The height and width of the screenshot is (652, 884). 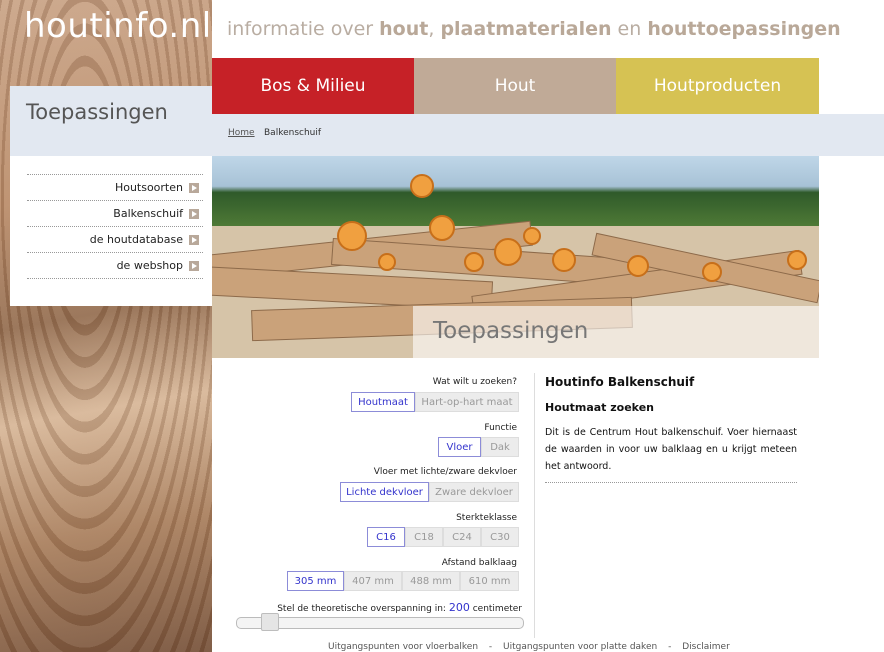 What do you see at coordinates (424, 537) in the screenshot?
I see `option-c18: C18` at bounding box center [424, 537].